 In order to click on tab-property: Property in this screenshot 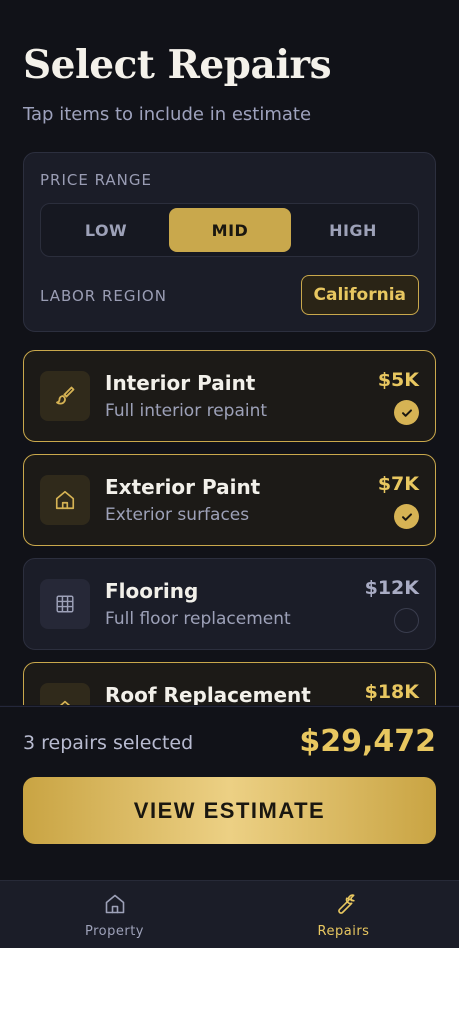, I will do `click(114, 914)`.